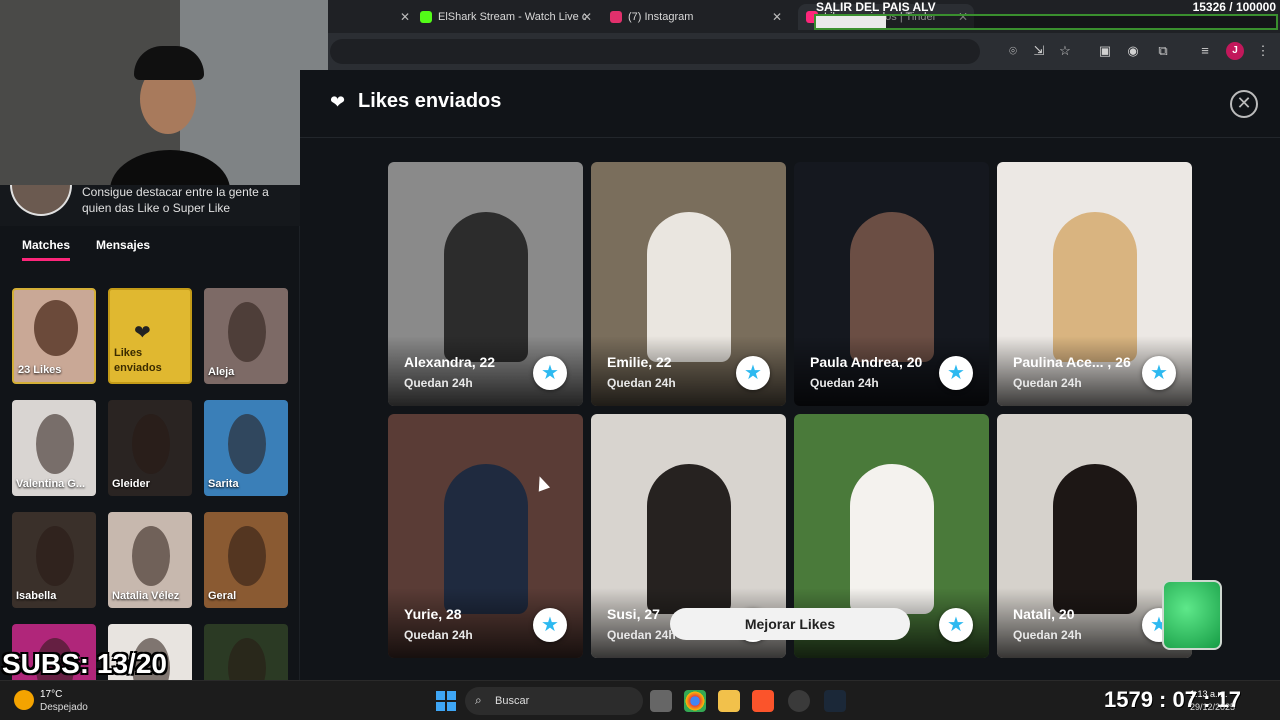 The width and height of the screenshot is (1280, 720). I want to click on kick-favicon-icon, so click(426, 17).